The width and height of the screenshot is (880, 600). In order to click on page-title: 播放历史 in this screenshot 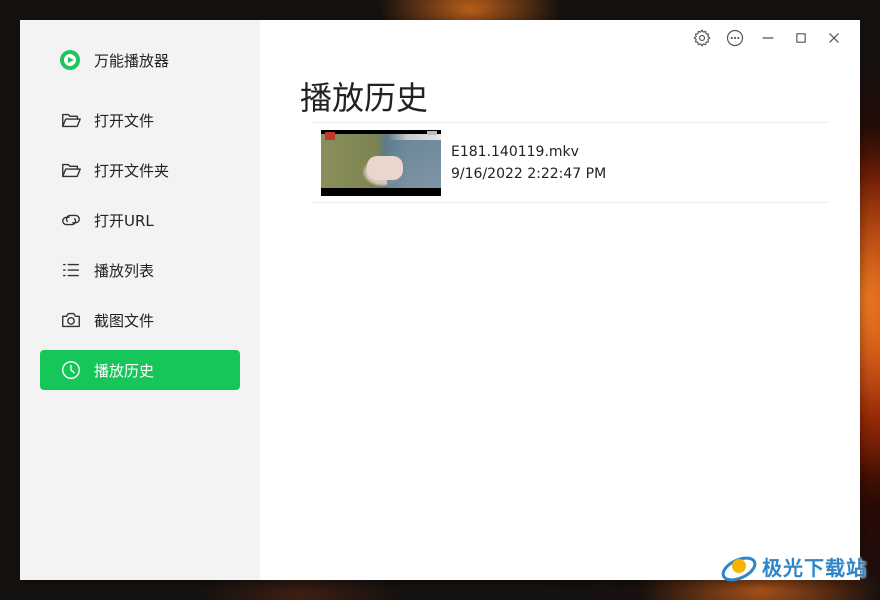, I will do `click(364, 98)`.